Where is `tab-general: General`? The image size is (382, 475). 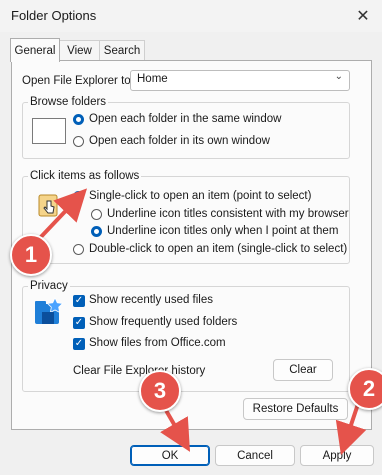
tab-general: General is located at coordinates (35, 50).